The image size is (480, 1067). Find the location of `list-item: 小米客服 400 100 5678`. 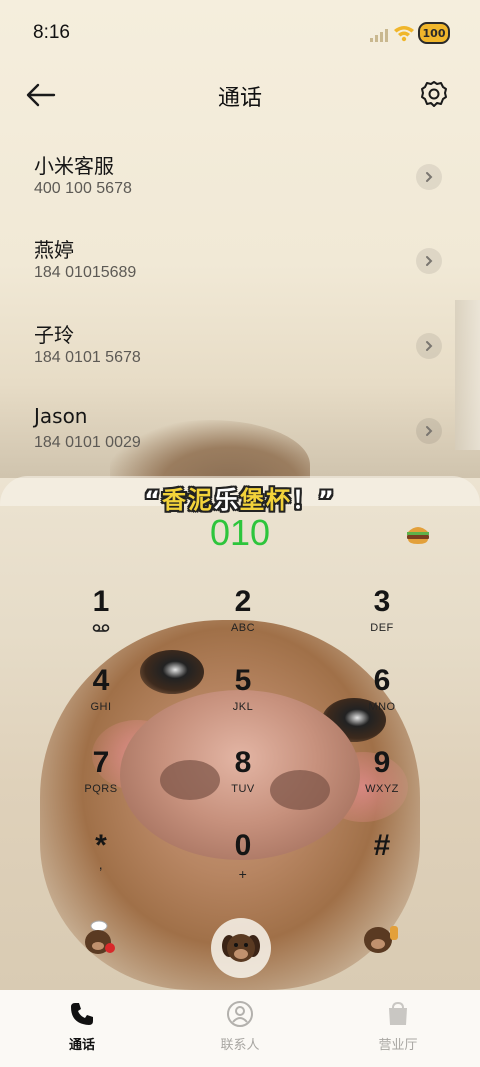

list-item: 小米客服 400 100 5678 is located at coordinates (240, 180).